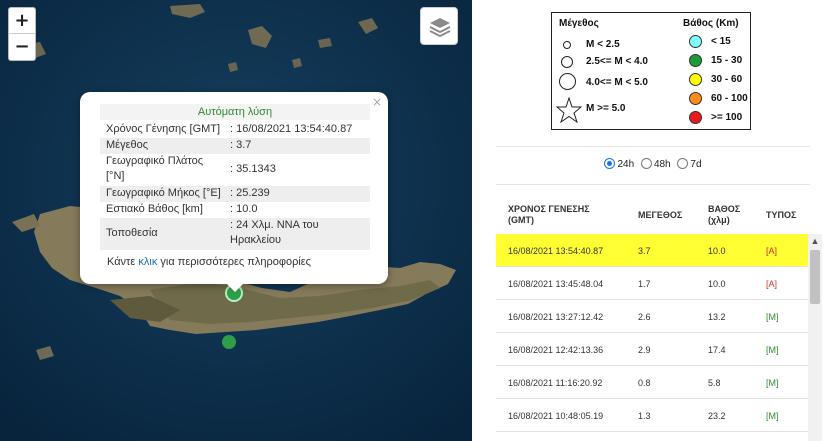  I want to click on period-option-24h: 24h, so click(619, 164).